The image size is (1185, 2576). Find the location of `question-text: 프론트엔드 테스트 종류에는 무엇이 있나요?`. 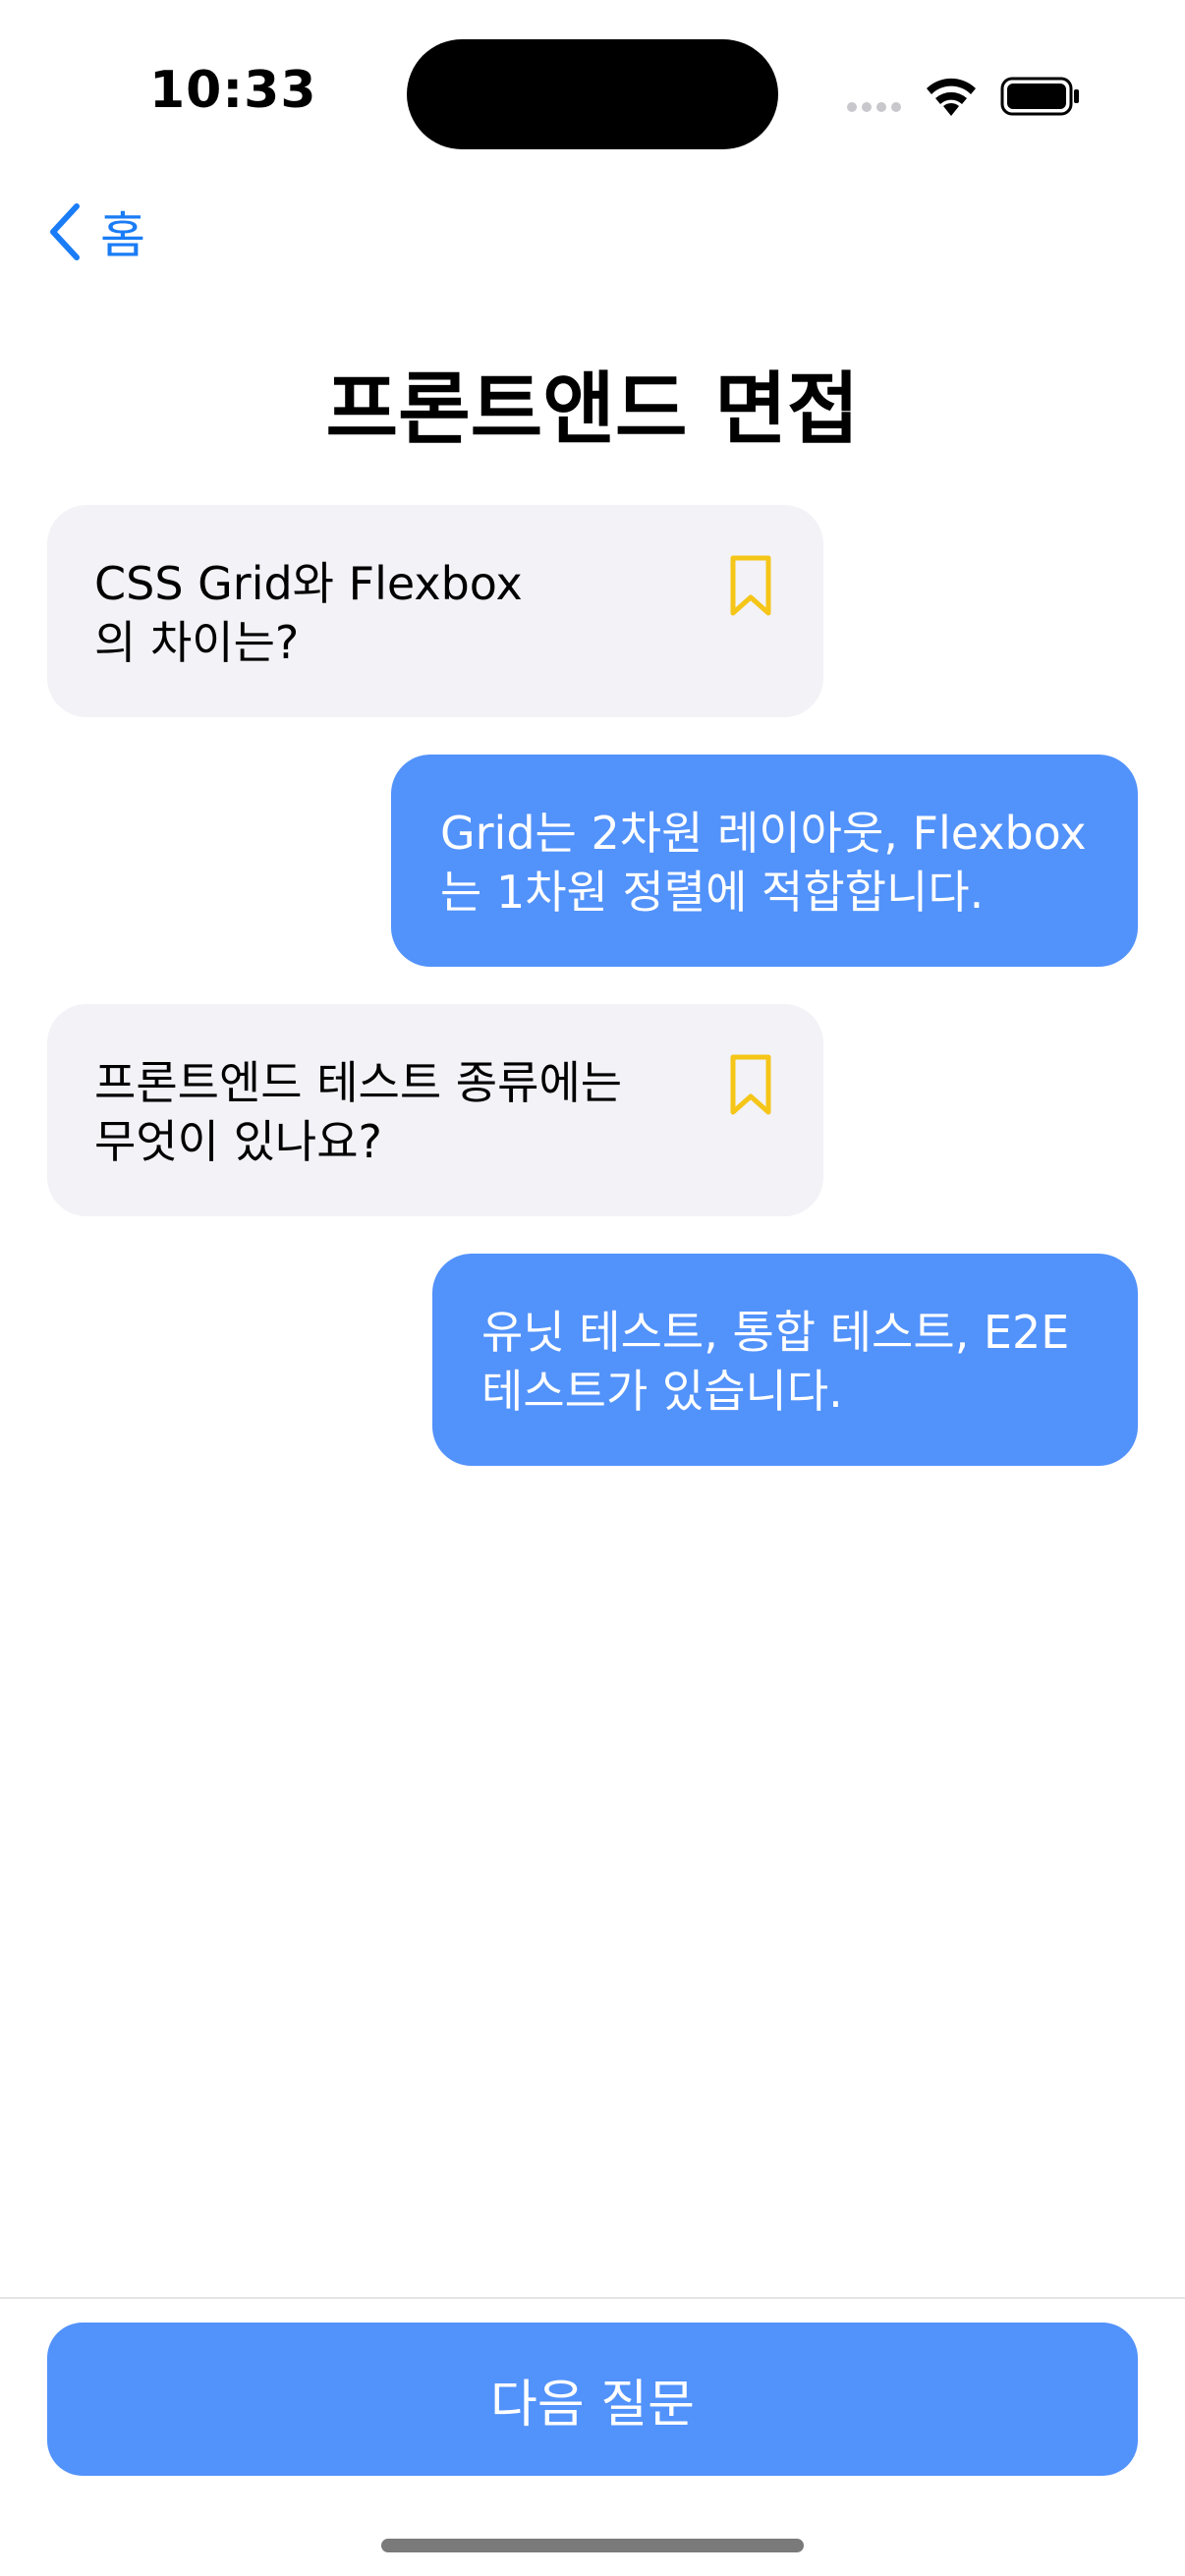

question-text: 프론트엔드 테스트 종류에는 무엇이 있나요? is located at coordinates (358, 1112).